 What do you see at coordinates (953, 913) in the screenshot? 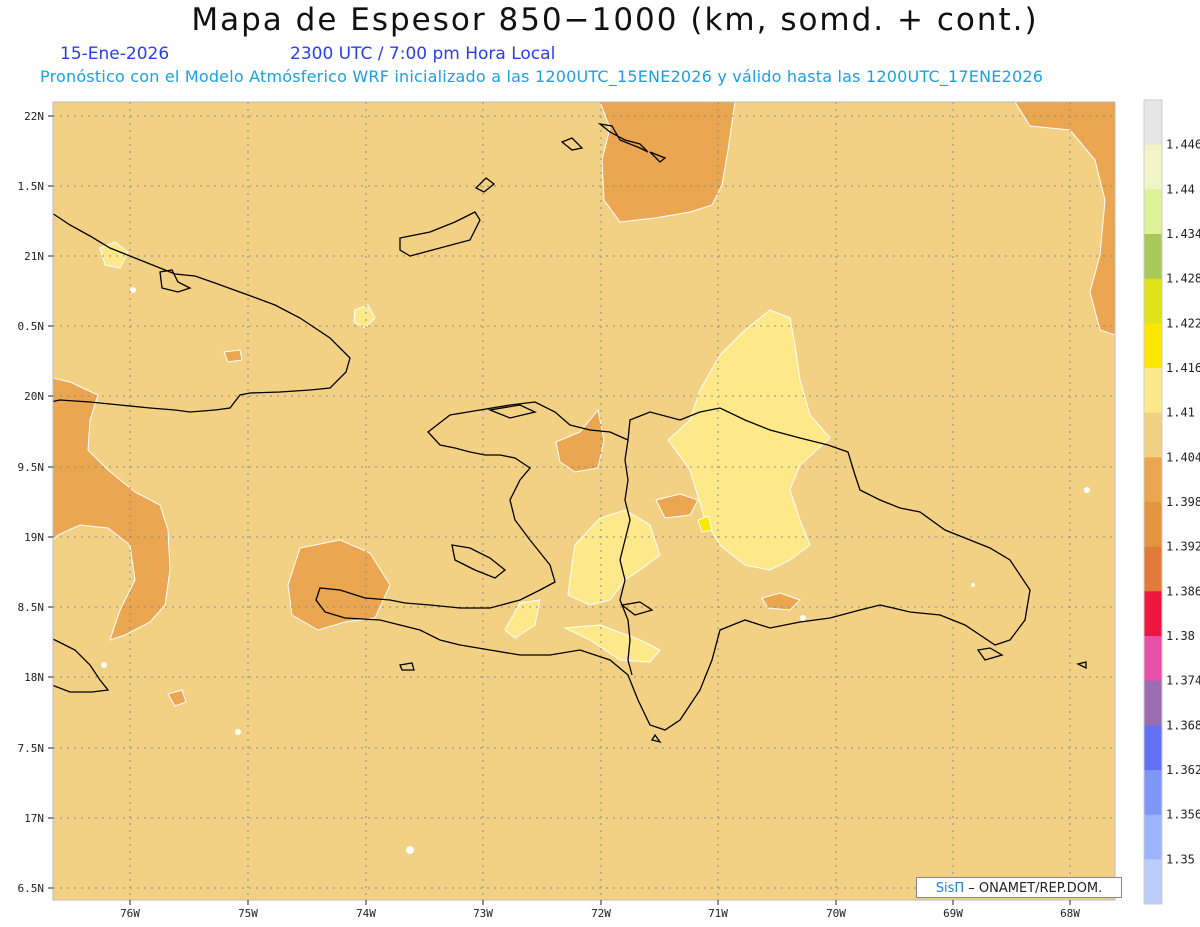
I see `lon-label: 69W` at bounding box center [953, 913].